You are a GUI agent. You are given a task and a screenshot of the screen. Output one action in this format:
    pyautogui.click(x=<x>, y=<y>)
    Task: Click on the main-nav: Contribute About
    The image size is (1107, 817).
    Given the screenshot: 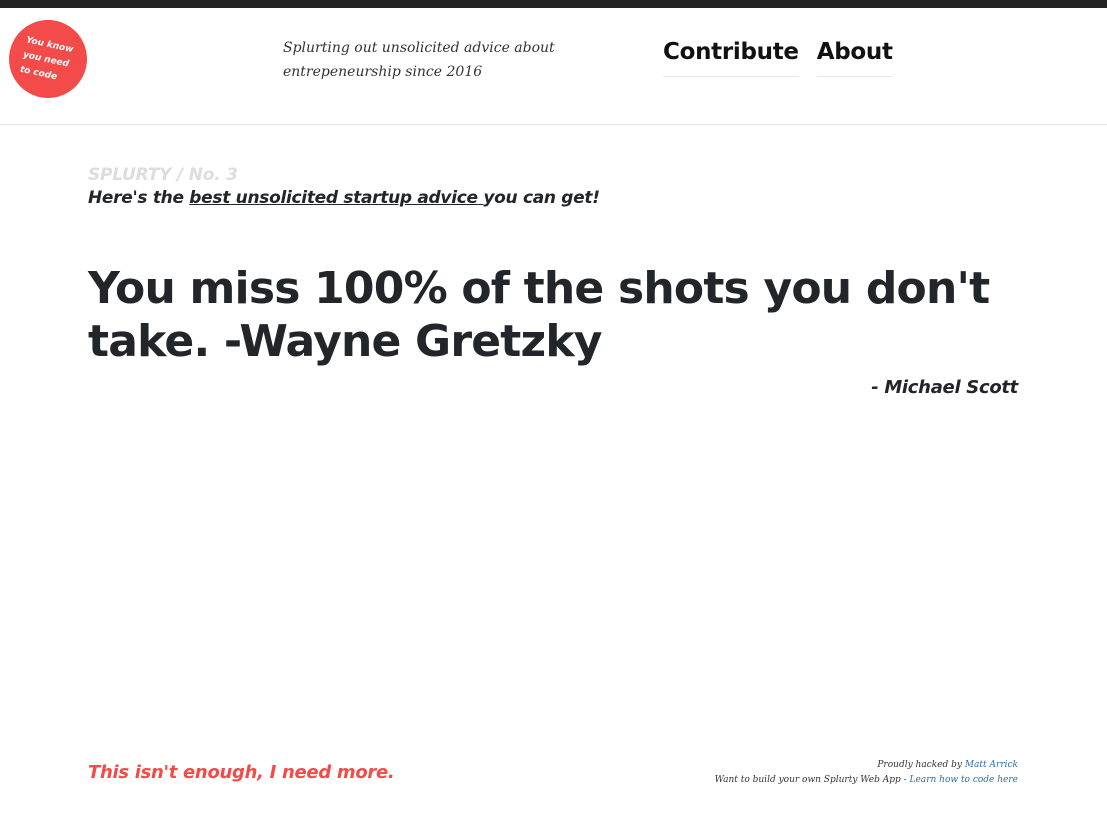 What is the action you would take?
    pyautogui.click(x=778, y=57)
    